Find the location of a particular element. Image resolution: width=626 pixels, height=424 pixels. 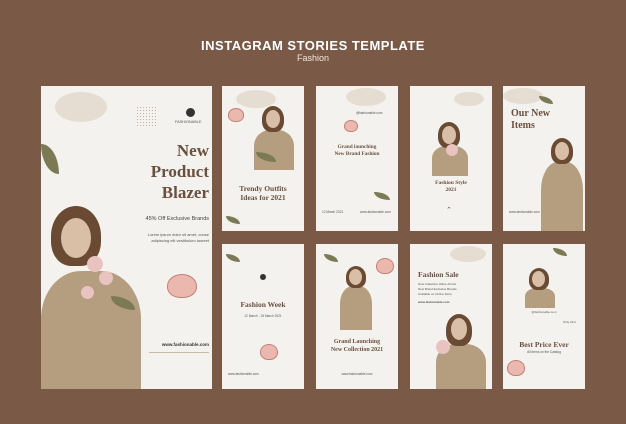

story-8-headline: Best Price Ever is located at coordinates (544, 344).